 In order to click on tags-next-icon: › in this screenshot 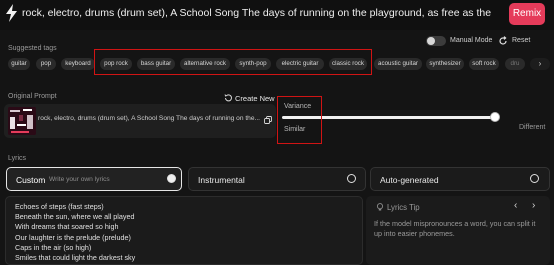, I will do `click(540, 64)`.